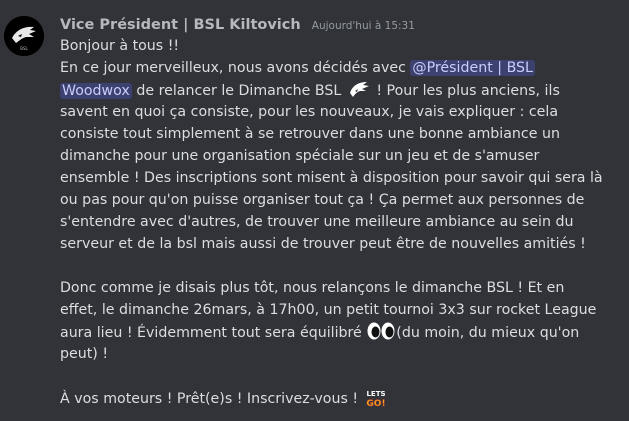 This screenshot has height=421, width=629. I want to click on lets-go-emoji-icon: LETS GO!, so click(376, 399).